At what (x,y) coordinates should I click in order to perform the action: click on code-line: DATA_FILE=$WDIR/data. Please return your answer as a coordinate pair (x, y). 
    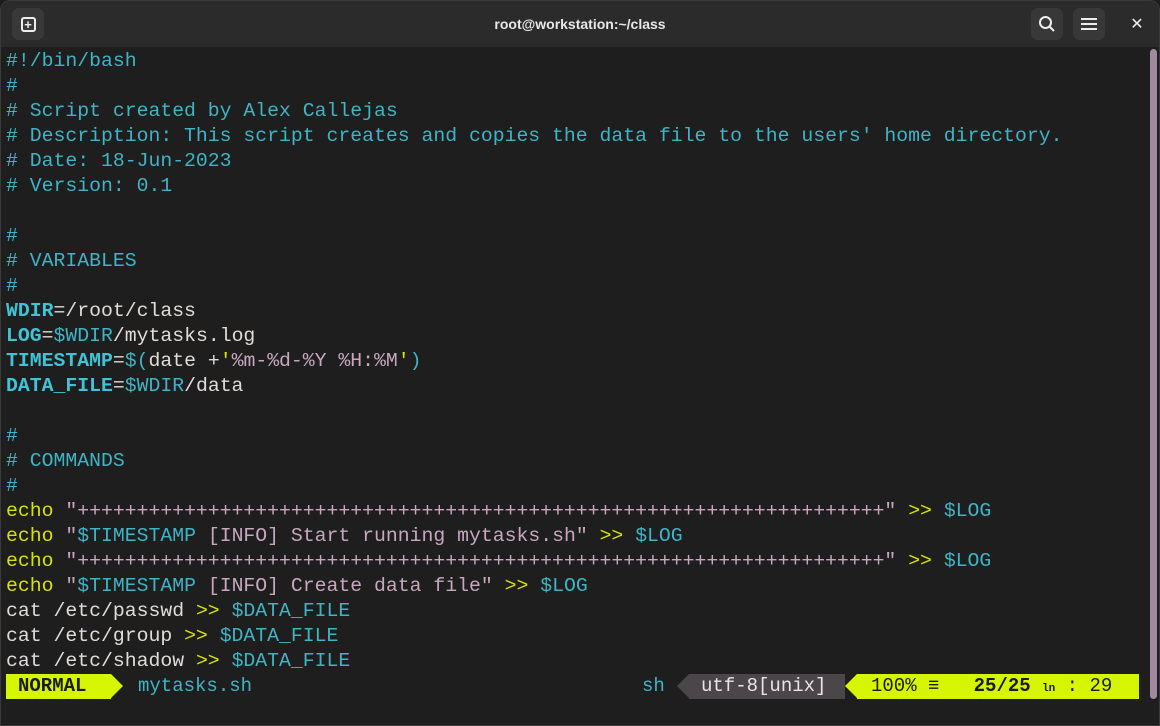
    Looking at the image, I should click on (534, 386).